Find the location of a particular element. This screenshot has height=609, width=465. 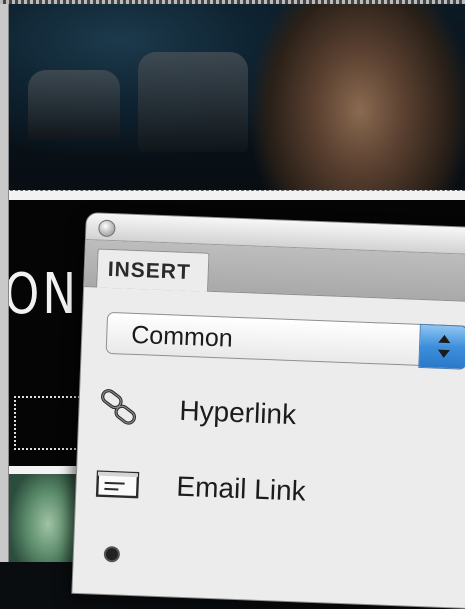

hyperlink-chain-icon is located at coordinates (119, 407).